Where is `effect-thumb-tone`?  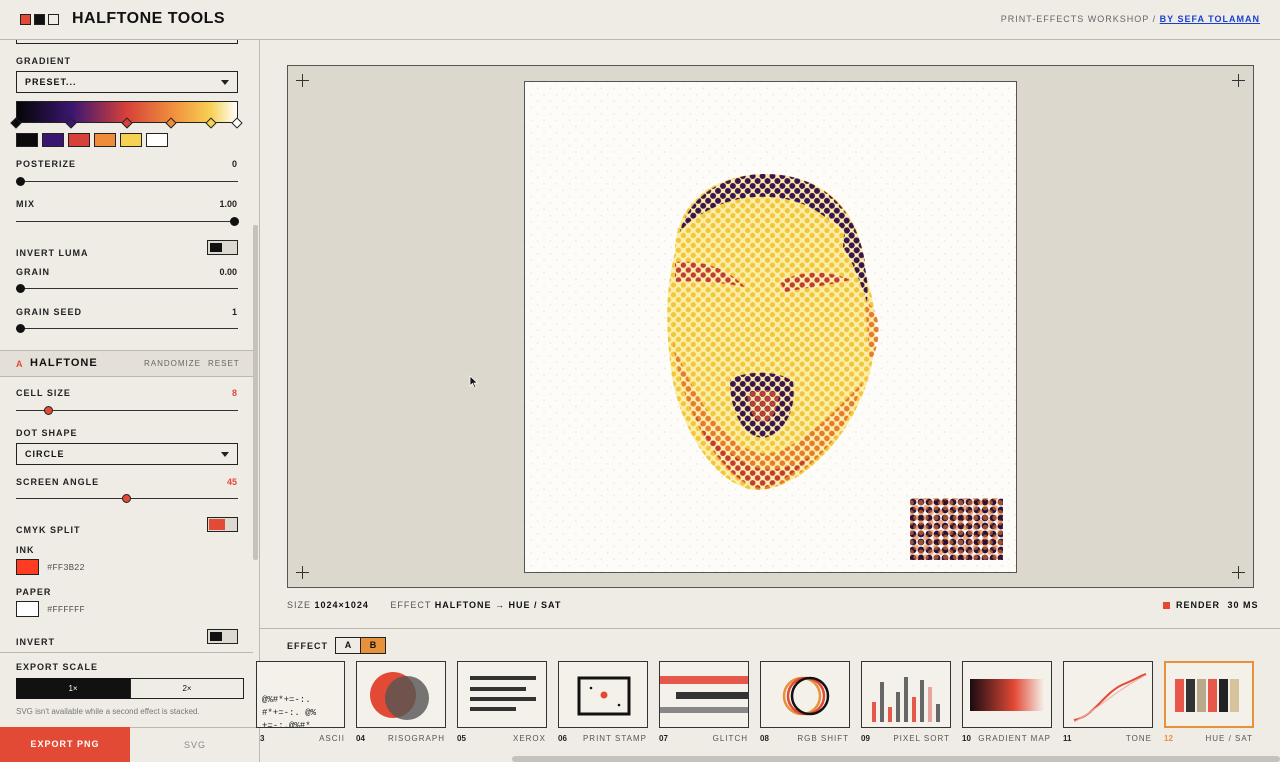
effect-thumb-tone is located at coordinates (1108, 694).